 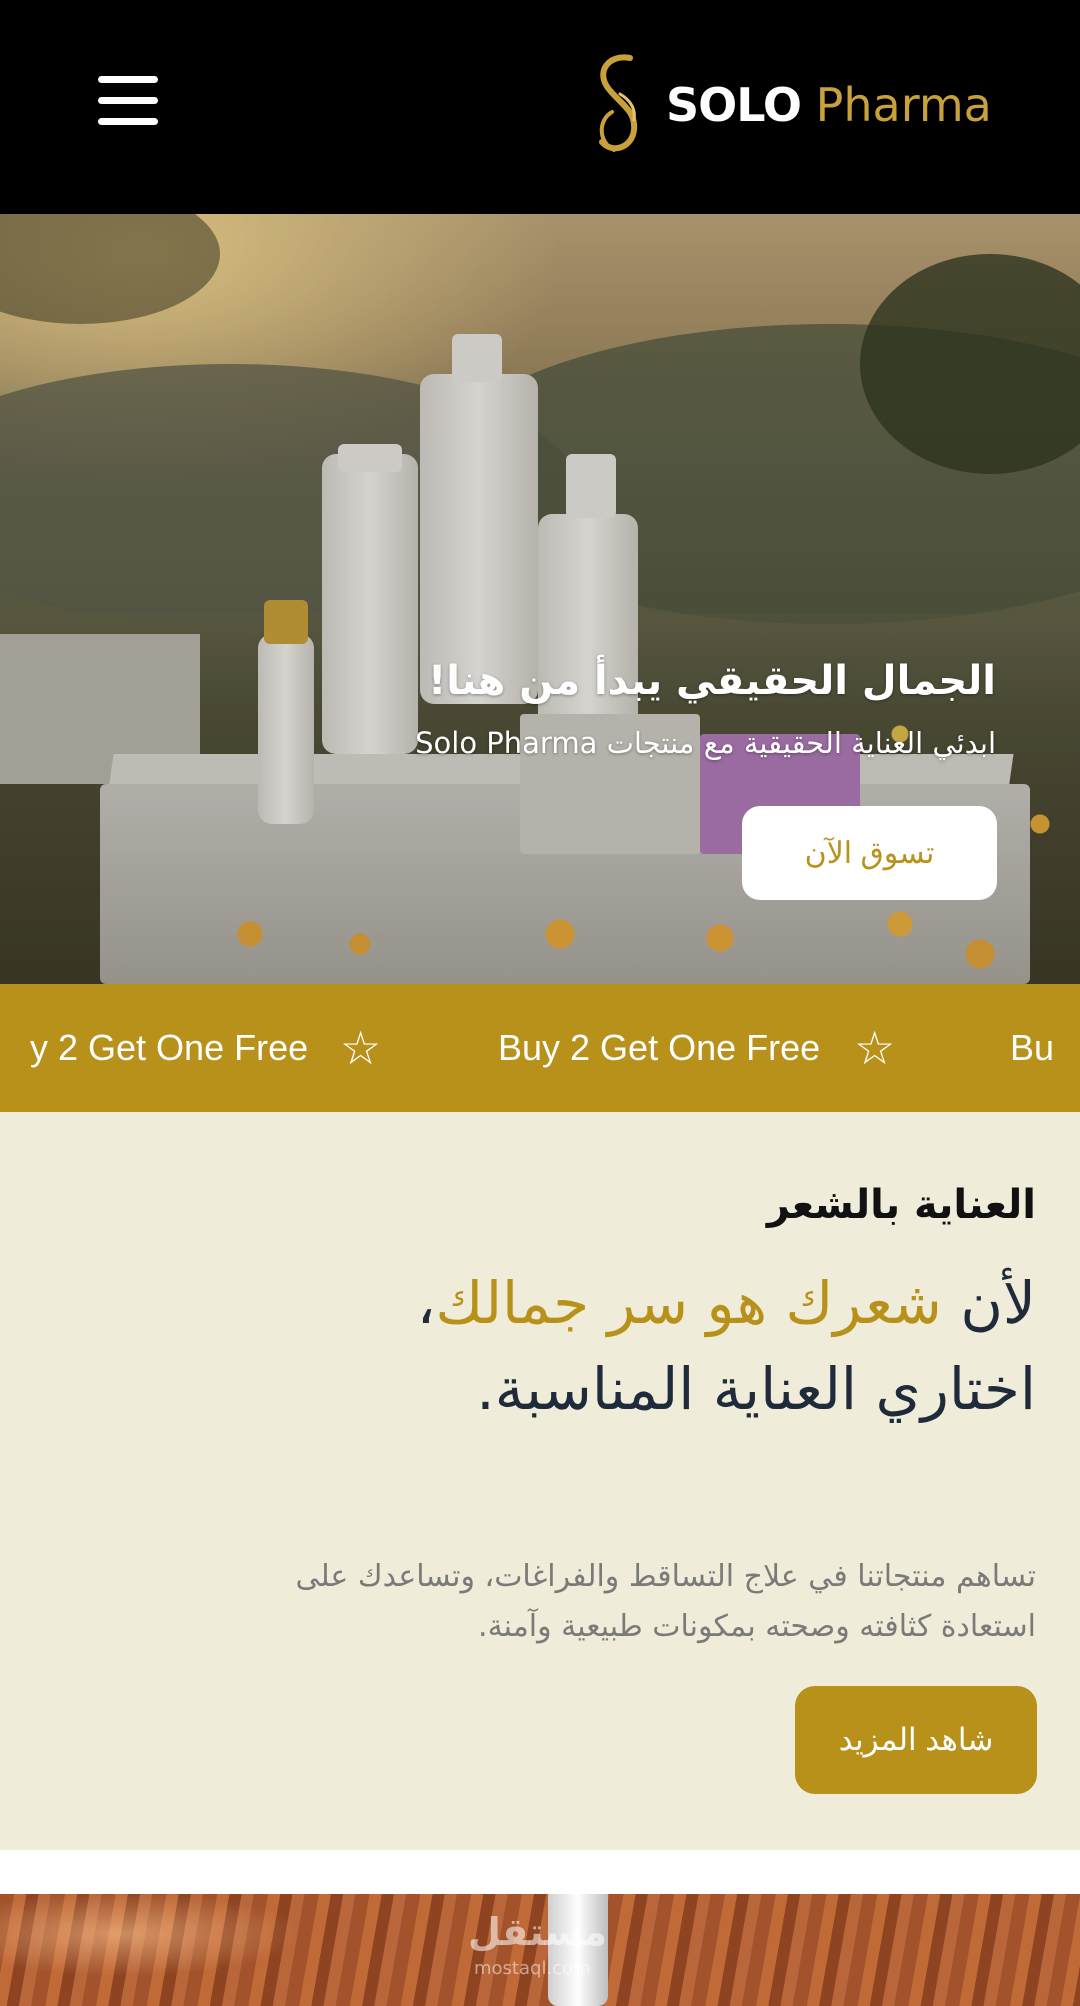 I want to click on brand-name: SOLO Pharma, so click(x=829, y=105).